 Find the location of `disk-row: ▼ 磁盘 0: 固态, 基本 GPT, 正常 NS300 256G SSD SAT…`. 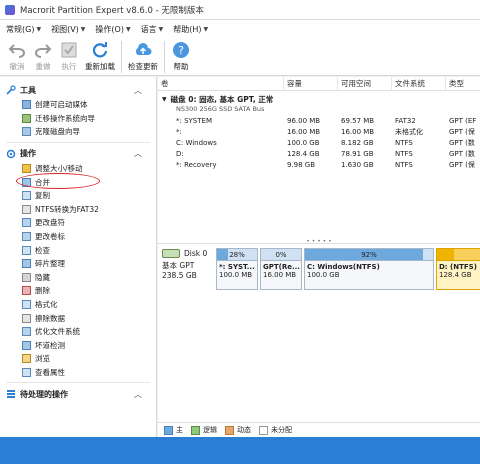

disk-row: ▼ 磁盘 0: 固态, 基本 GPT, 正常 NS300 256G SSD SAT… is located at coordinates (319, 103).